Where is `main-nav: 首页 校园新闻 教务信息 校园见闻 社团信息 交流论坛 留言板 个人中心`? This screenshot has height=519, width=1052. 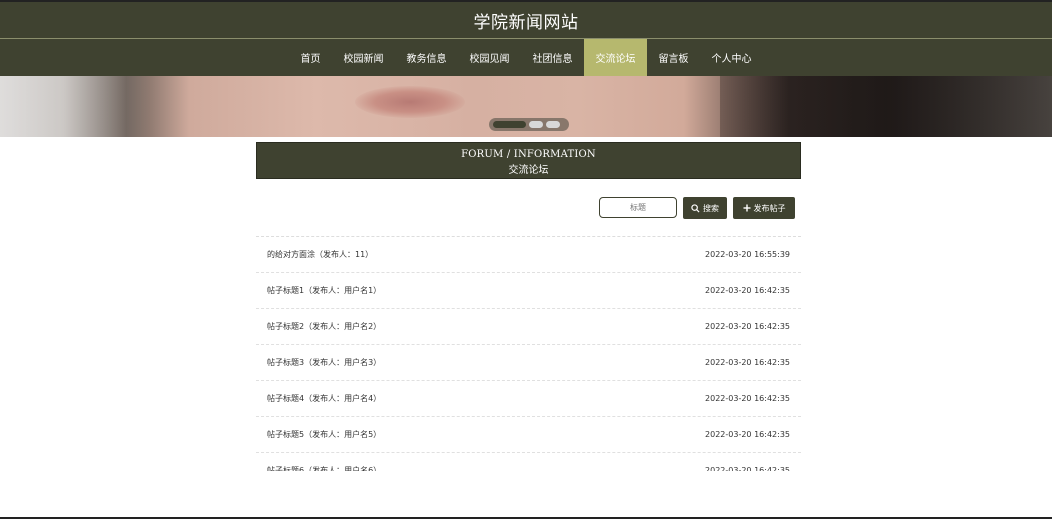
main-nav: 首页 校园新闻 教务信息 校园见闻 社团信息 交流论坛 留言板 个人中心 is located at coordinates (526, 57).